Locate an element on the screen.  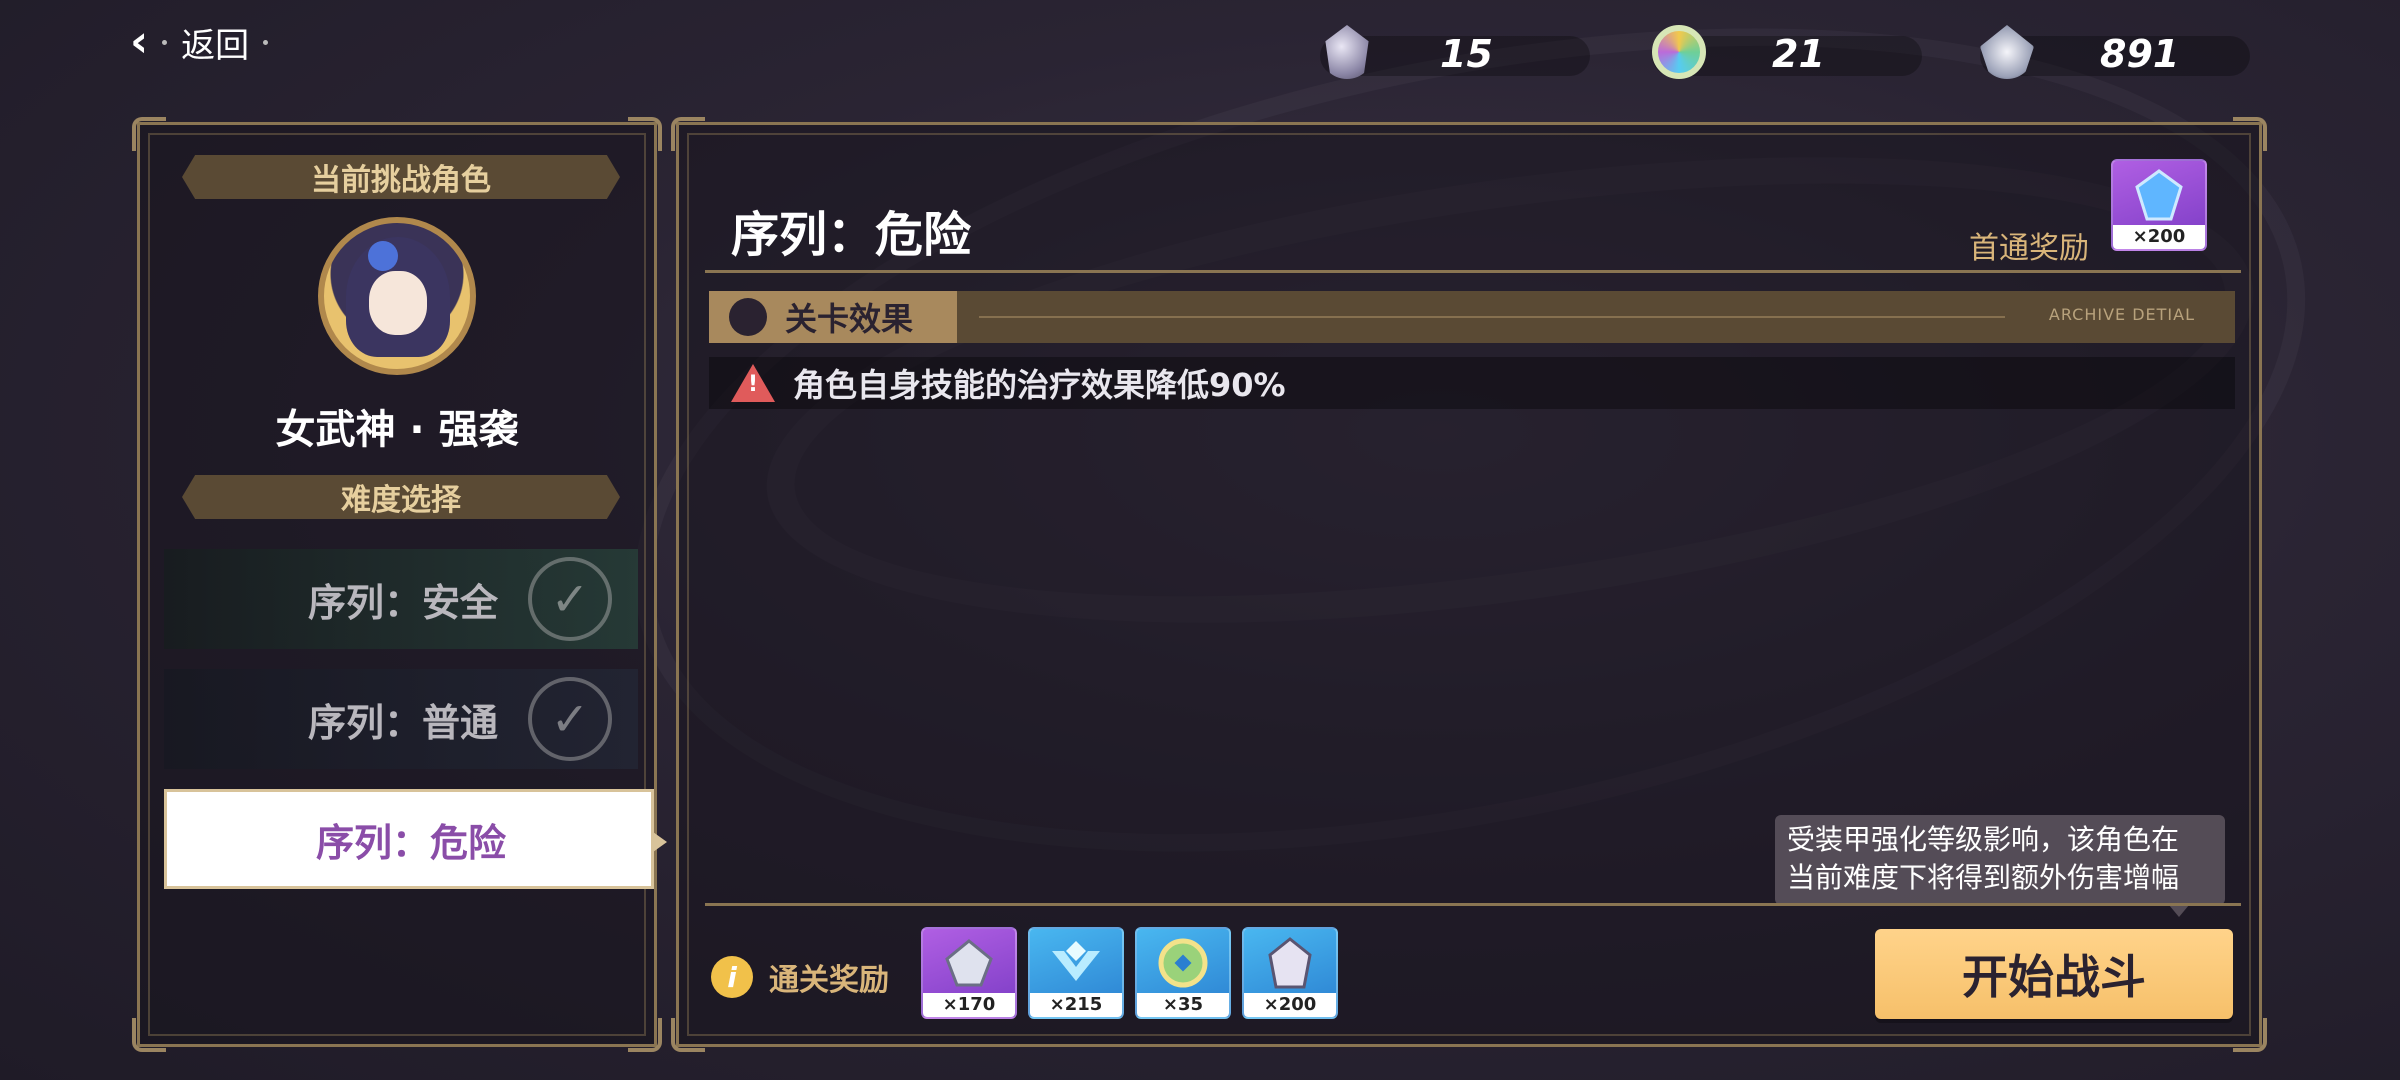
first-clear-reward-tile: ×200 is located at coordinates (2159, 205).